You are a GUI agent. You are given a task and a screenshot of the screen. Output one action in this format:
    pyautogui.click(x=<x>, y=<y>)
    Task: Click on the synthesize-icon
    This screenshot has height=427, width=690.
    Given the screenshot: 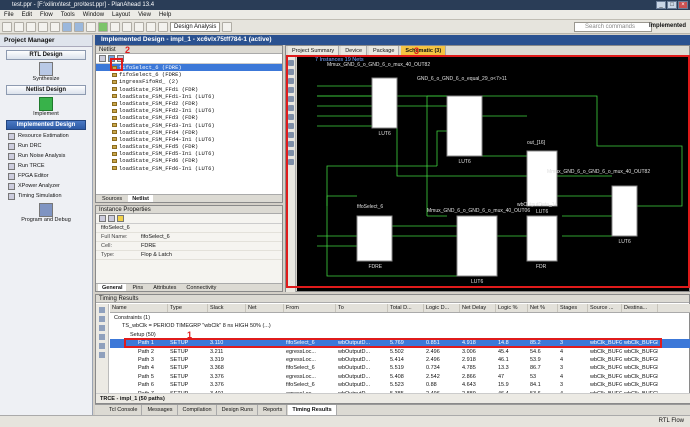 What is the action you would take?
    pyautogui.click(x=46, y=69)
    